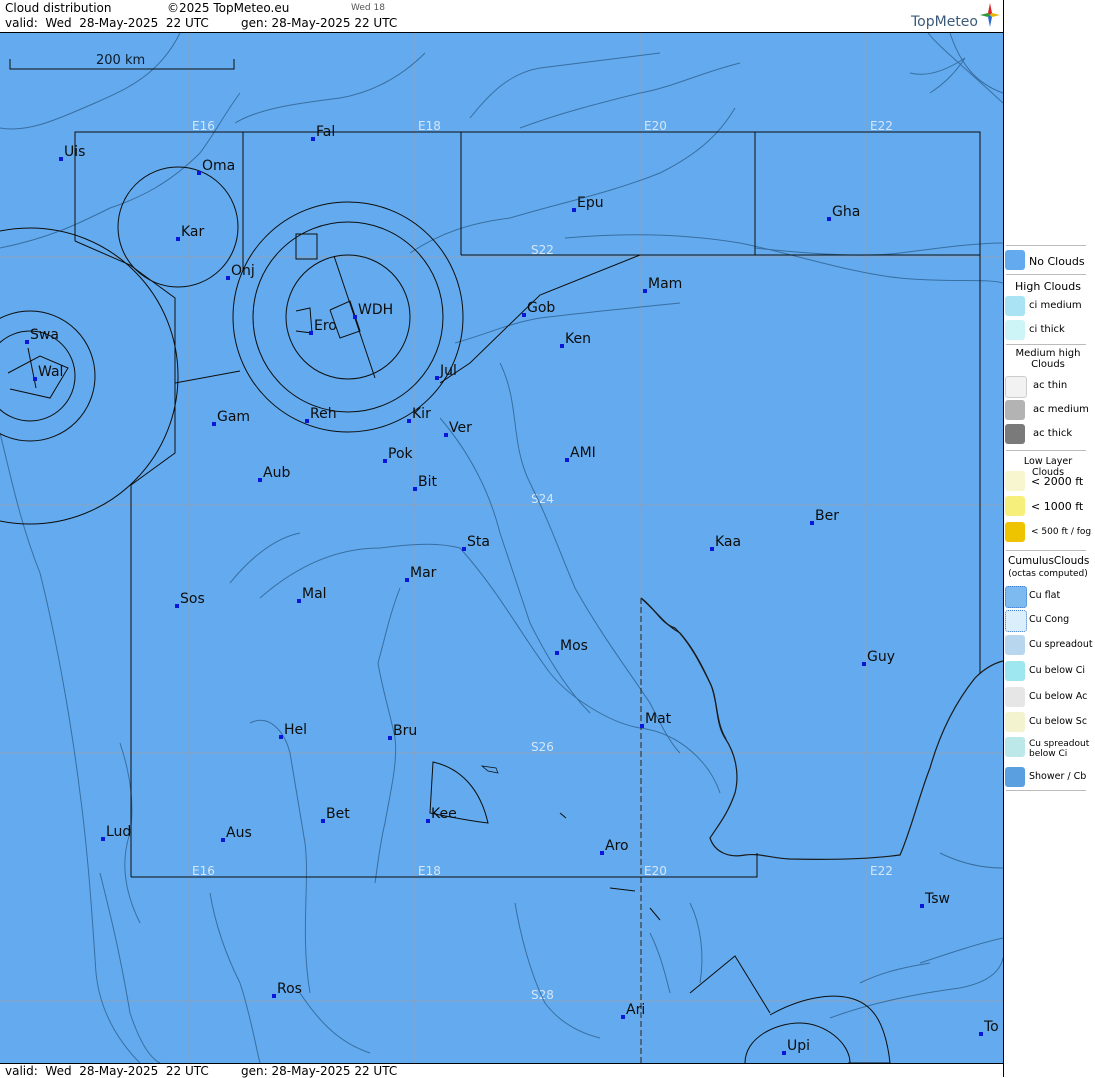 This screenshot has height=1078, width=1095. What do you see at coordinates (368, 8) in the screenshot?
I see `day-tab: Wed 18` at bounding box center [368, 8].